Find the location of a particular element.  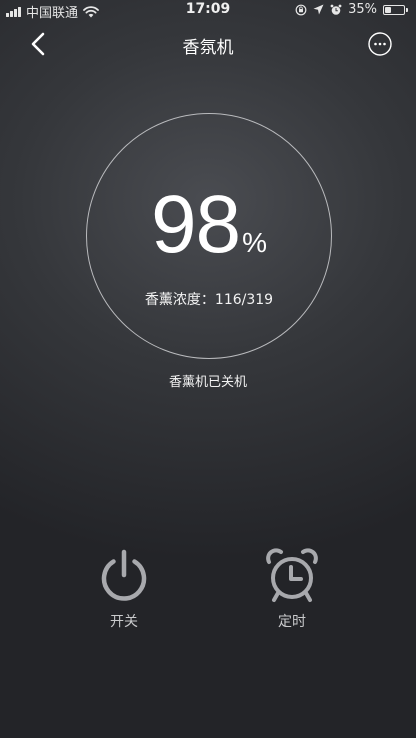

timer-button: 定时 is located at coordinates (292, 589).